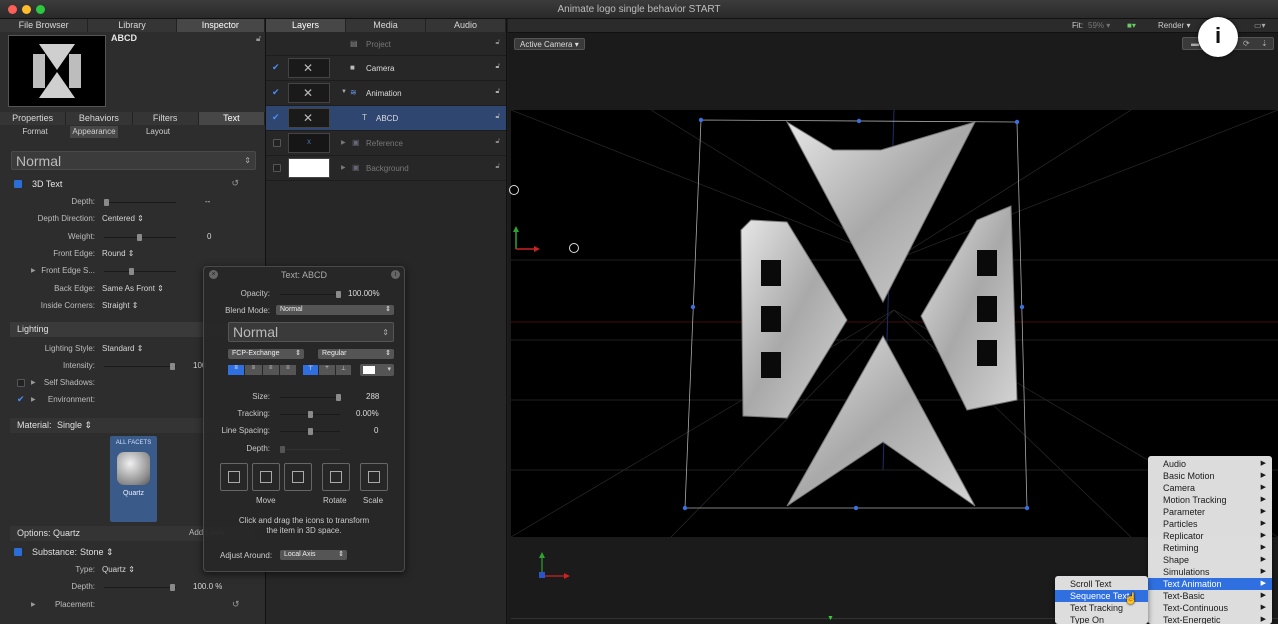 This screenshot has width=1278, height=624. What do you see at coordinates (466, 25) in the screenshot?
I see `tab-audio: Audio` at bounding box center [466, 25].